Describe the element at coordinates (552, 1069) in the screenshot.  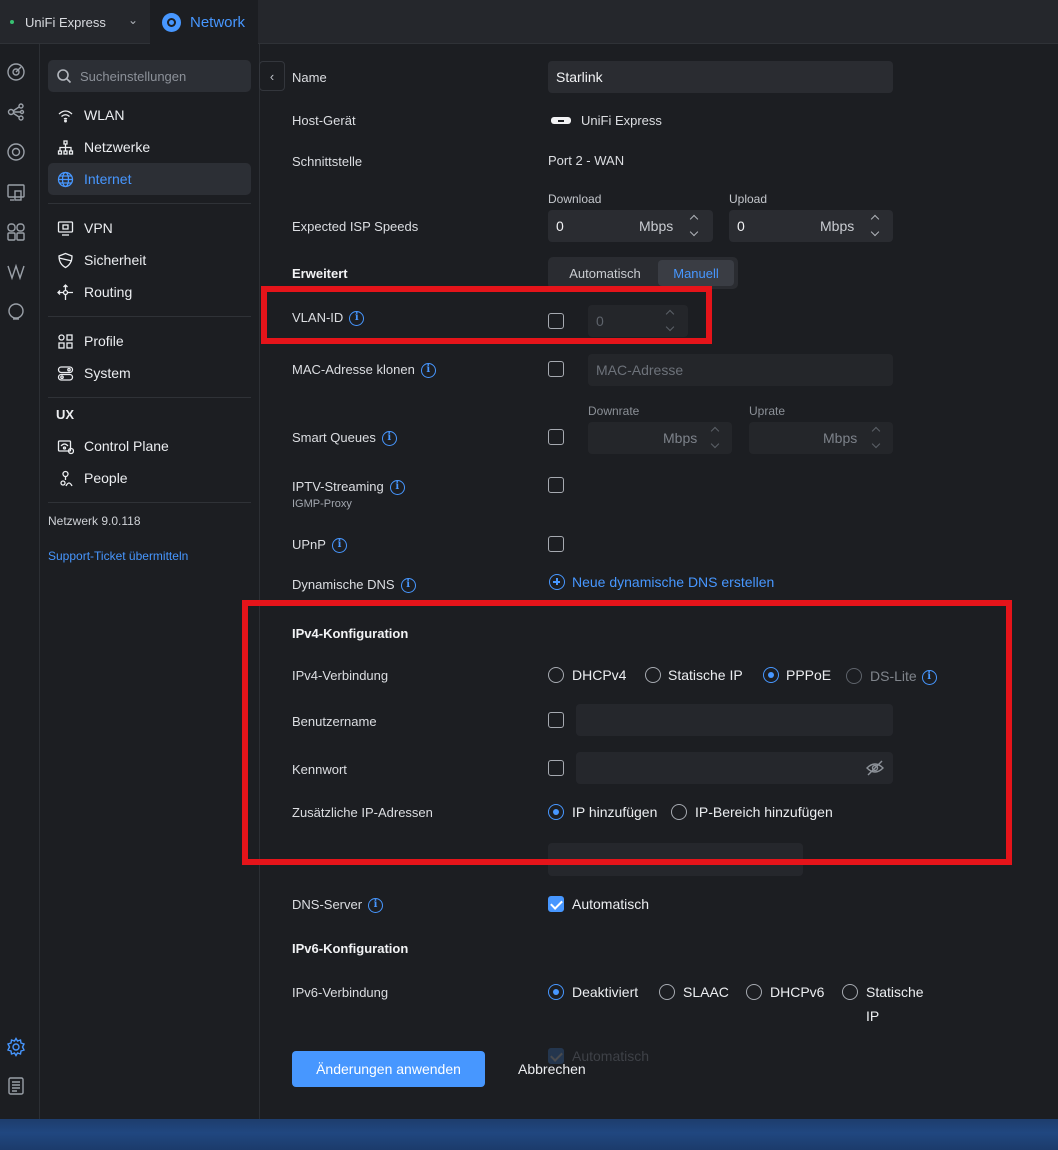
I see `cancel-button: Abbrechen` at that location.